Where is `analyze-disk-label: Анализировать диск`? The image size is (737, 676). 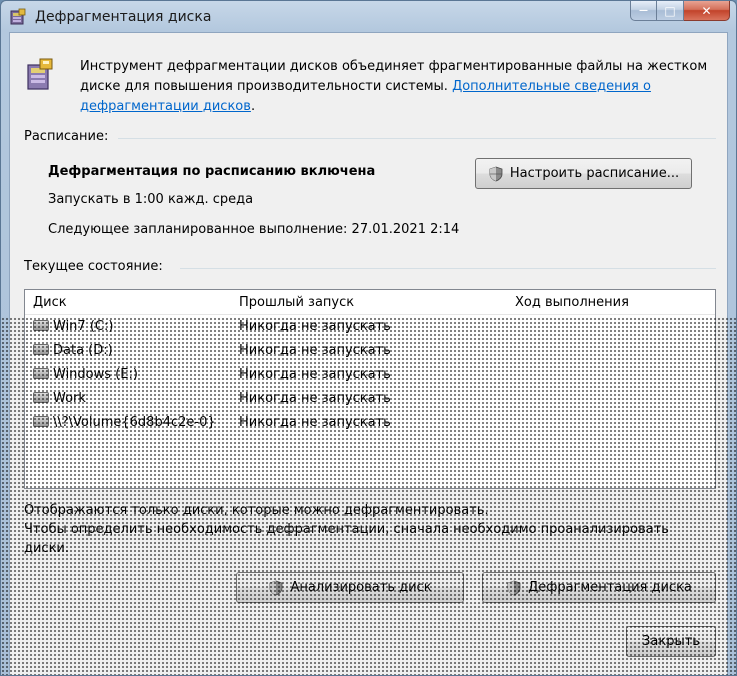
analyze-disk-label: Анализировать диск is located at coordinates (361, 587).